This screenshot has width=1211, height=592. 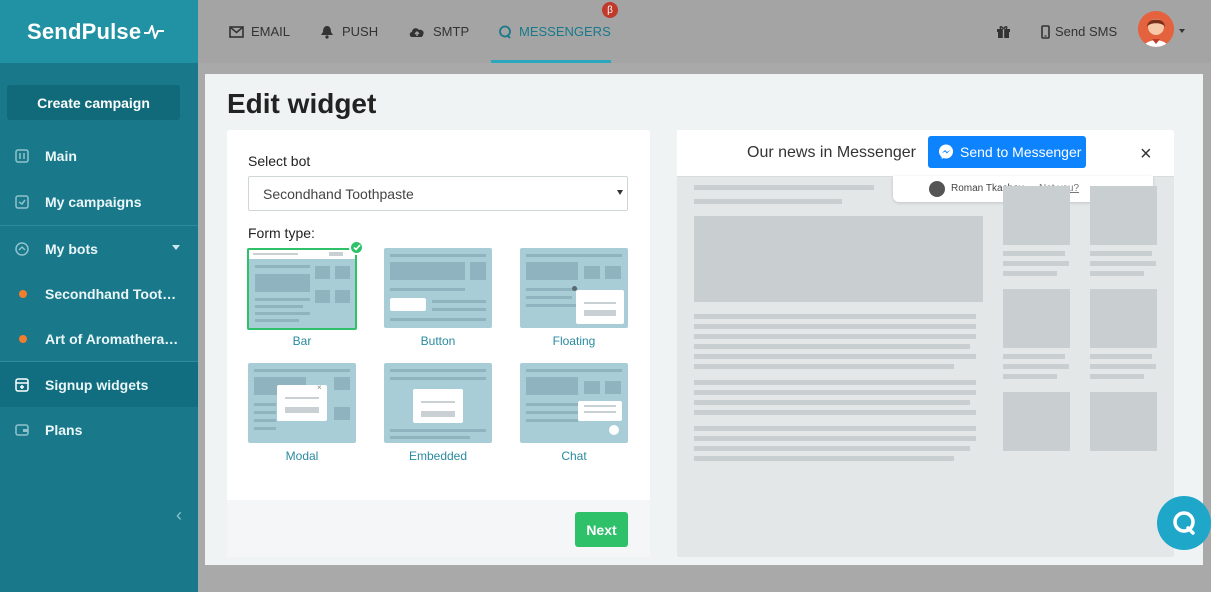 What do you see at coordinates (99, 248) in the screenshot?
I see `sidebar-item-my-bots: My bots` at bounding box center [99, 248].